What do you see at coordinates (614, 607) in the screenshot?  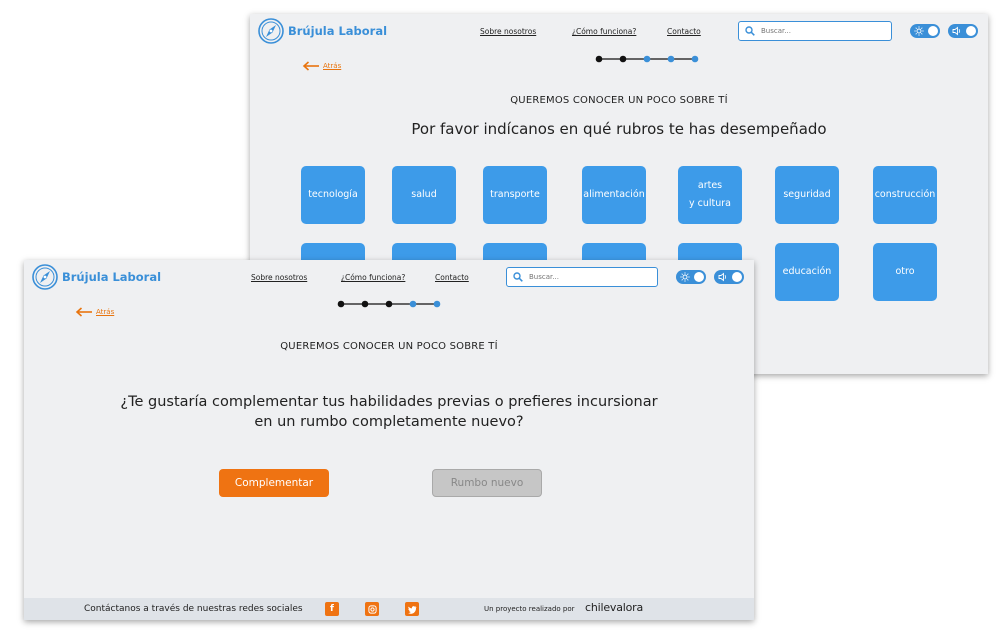 I see `chilevalora-logo: chilevalora` at bounding box center [614, 607].